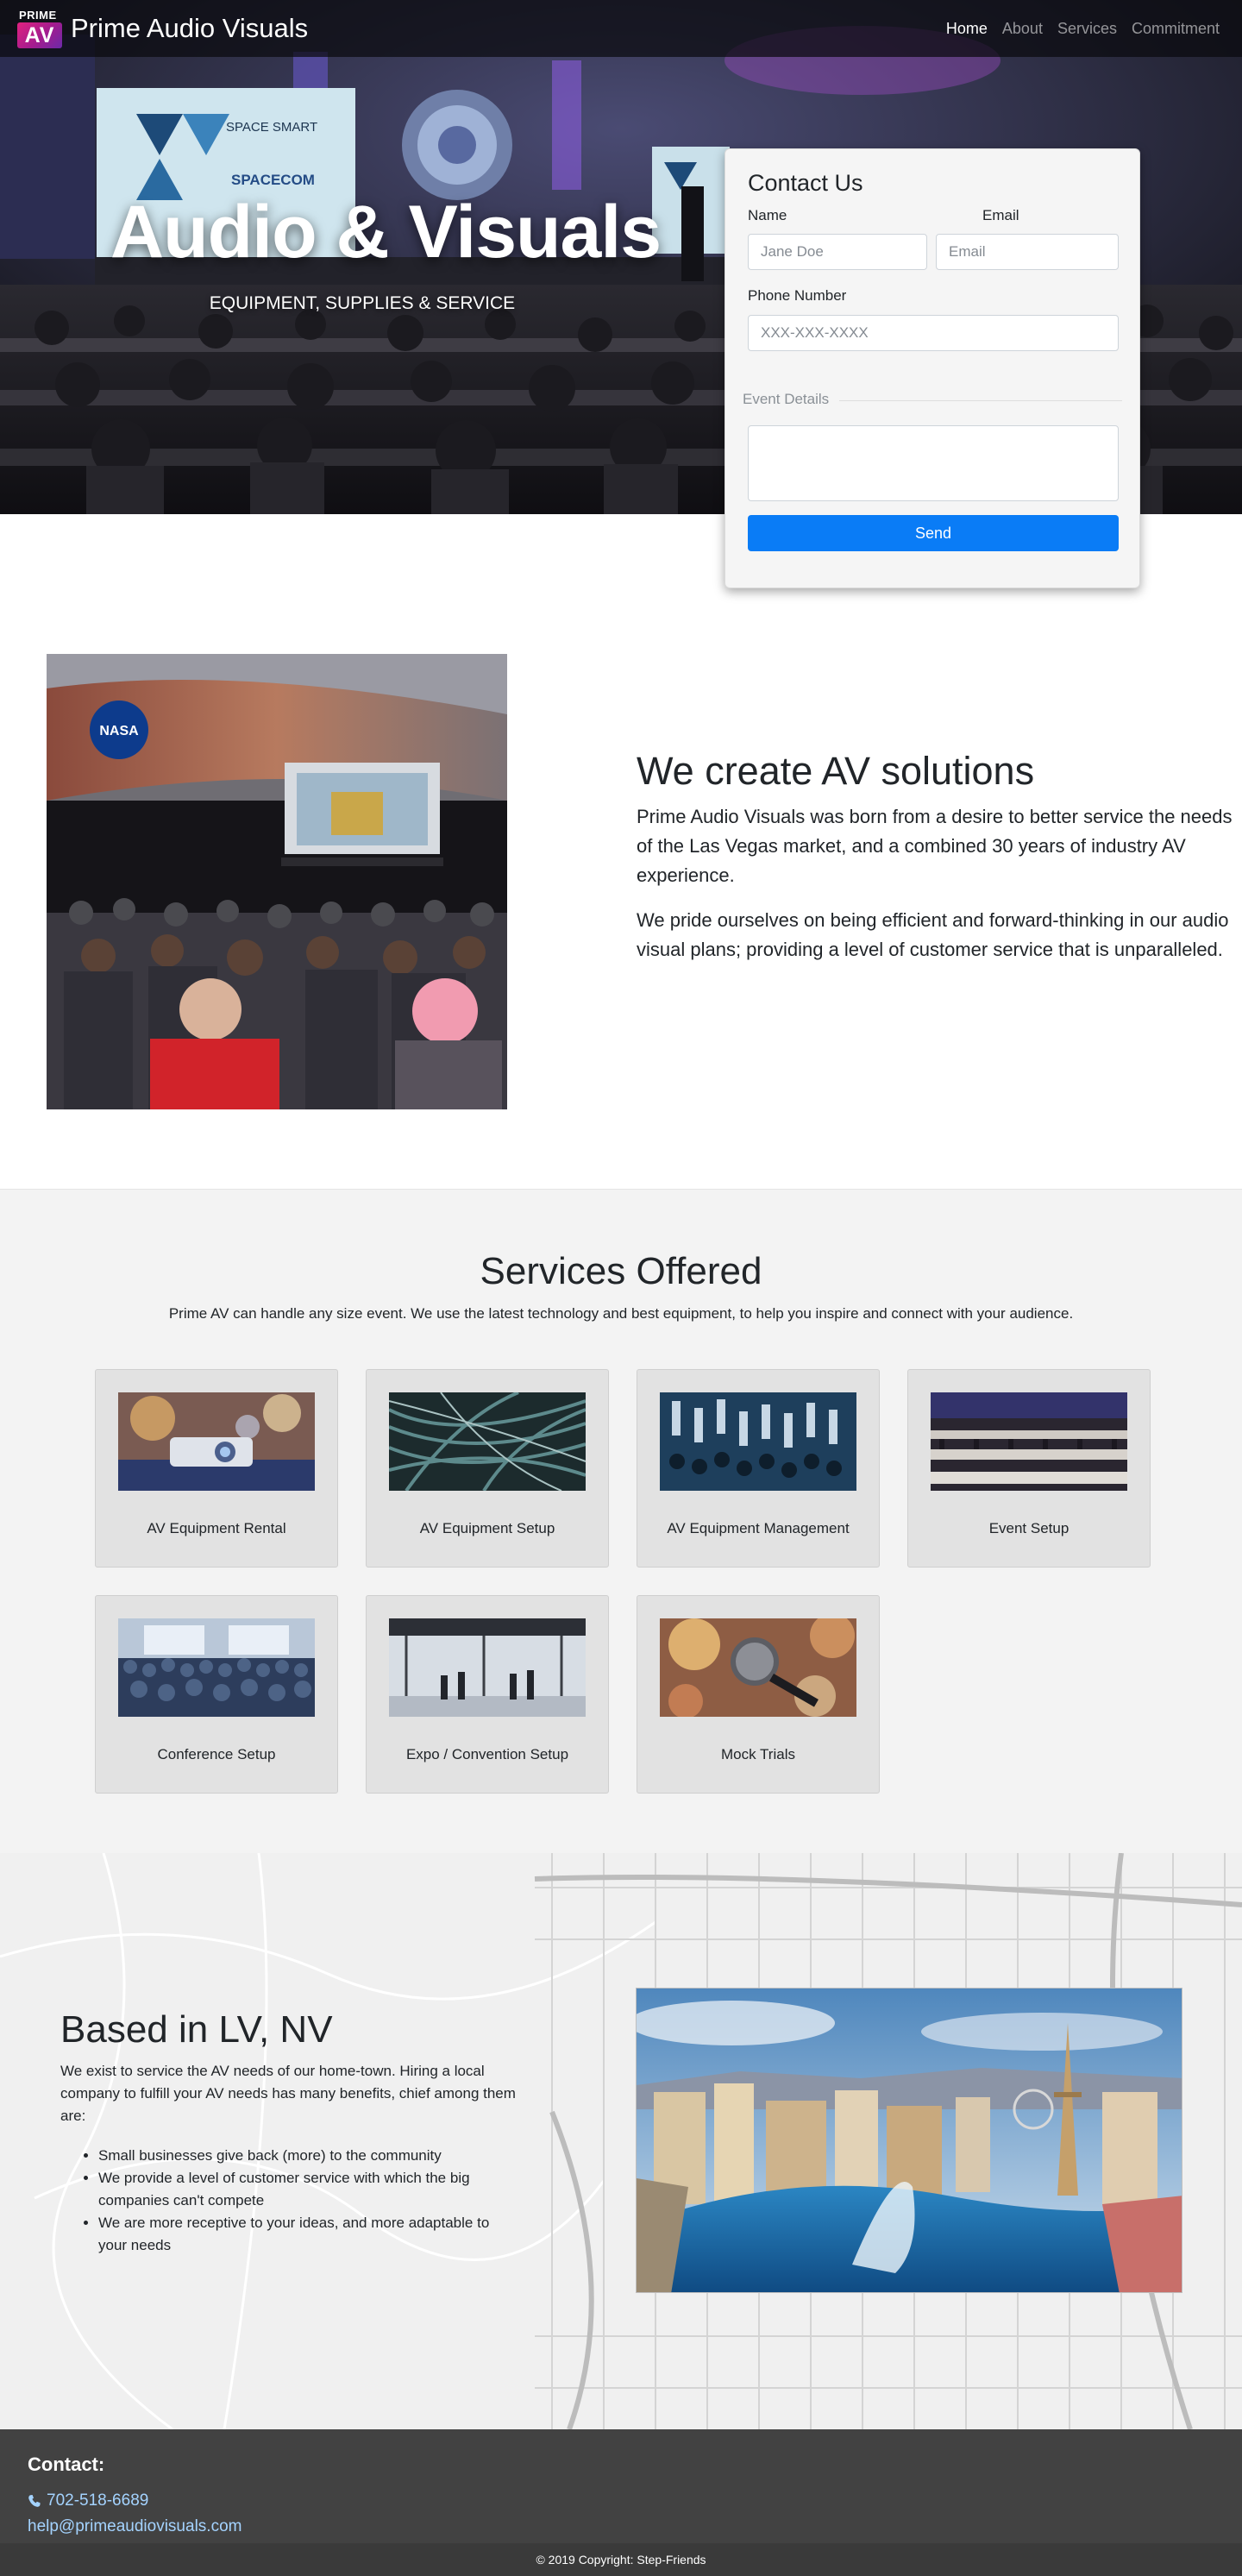 This screenshot has width=1242, height=2576. What do you see at coordinates (1087, 29) in the screenshot?
I see `nav-link-services: Services` at bounding box center [1087, 29].